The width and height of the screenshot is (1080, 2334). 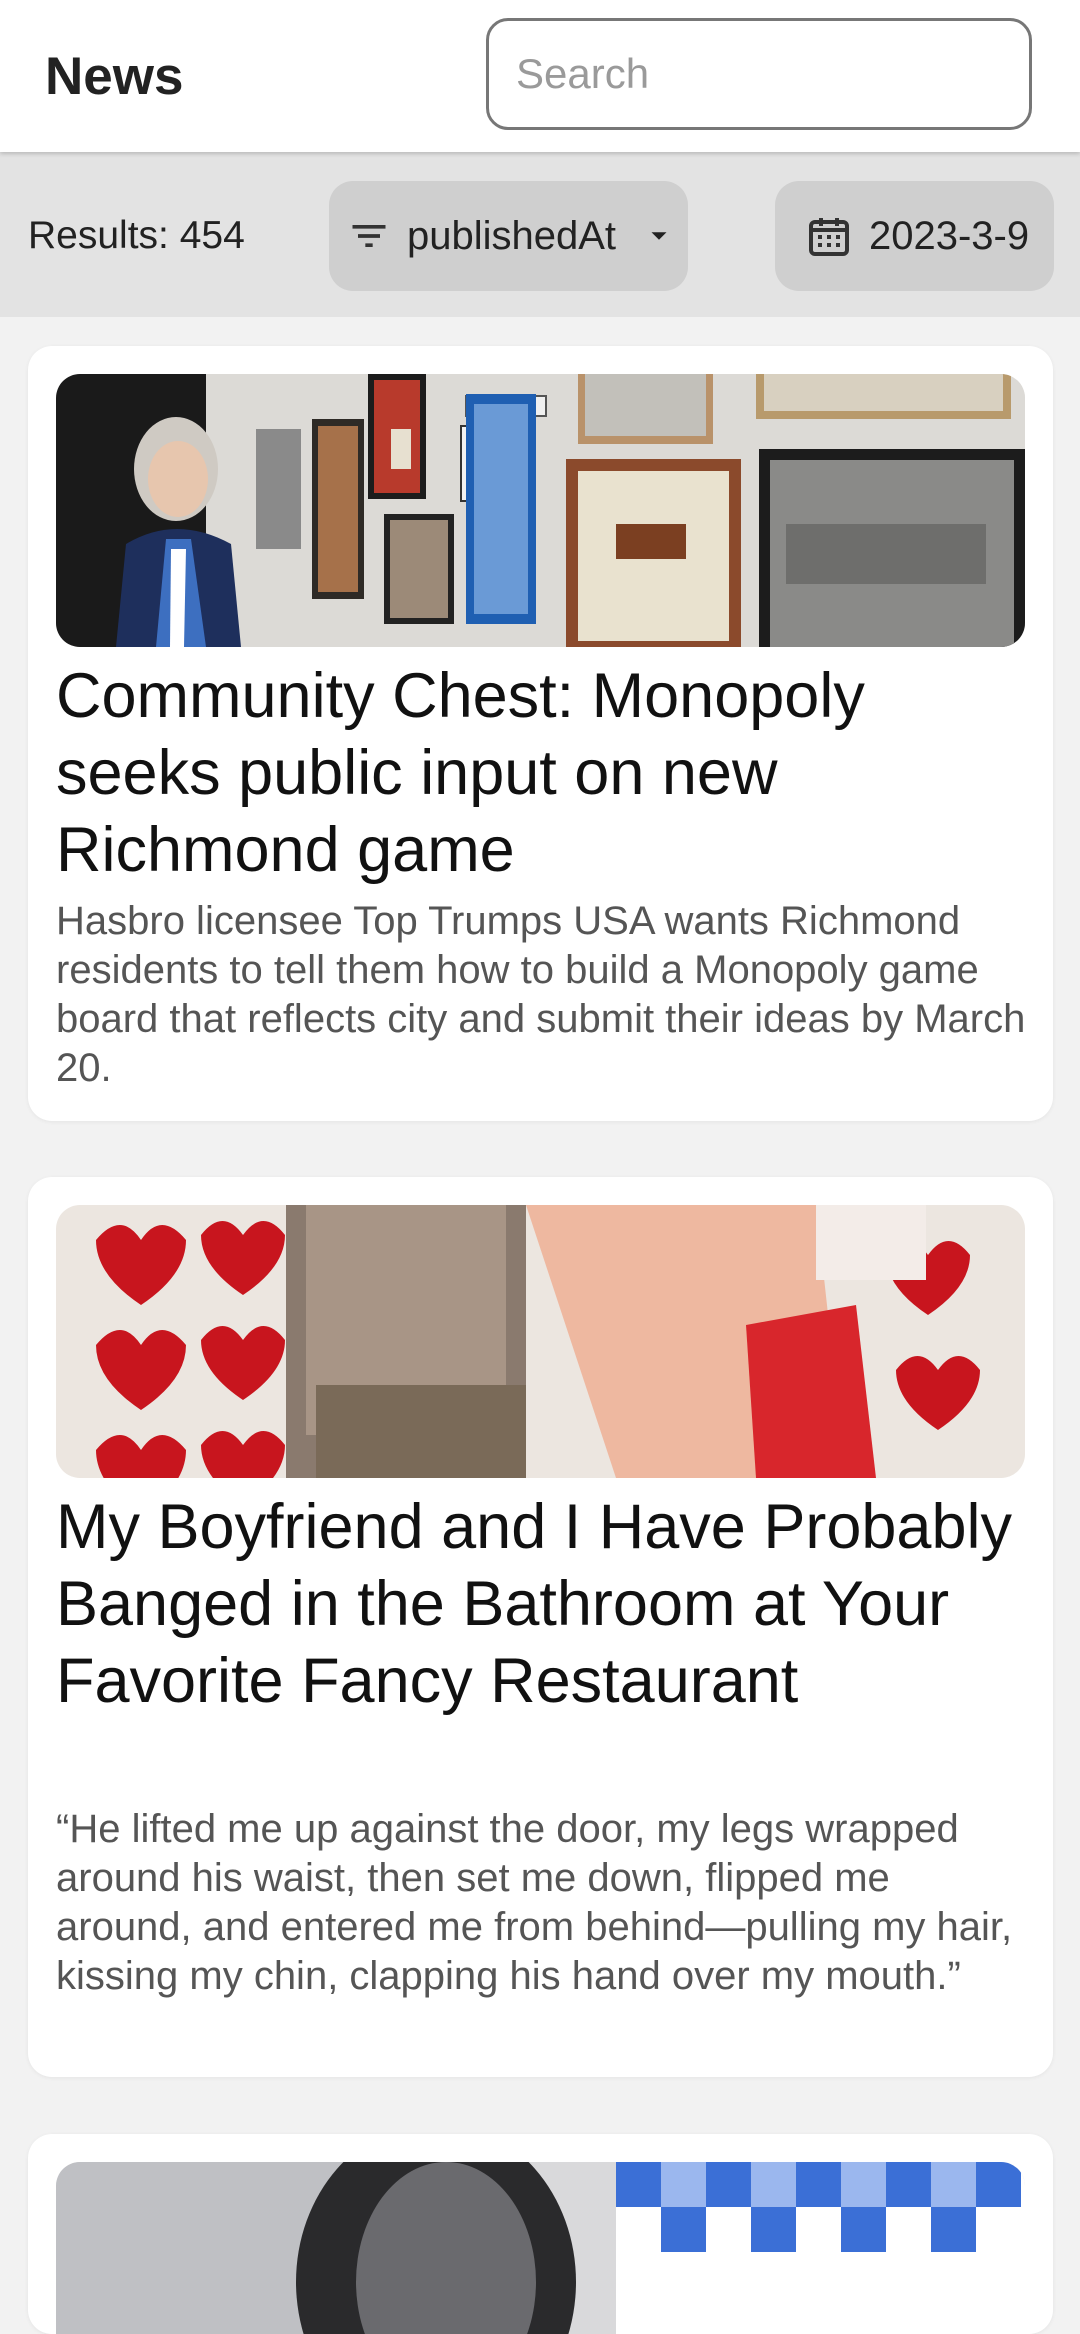 I want to click on search-input, so click(x=756, y=74).